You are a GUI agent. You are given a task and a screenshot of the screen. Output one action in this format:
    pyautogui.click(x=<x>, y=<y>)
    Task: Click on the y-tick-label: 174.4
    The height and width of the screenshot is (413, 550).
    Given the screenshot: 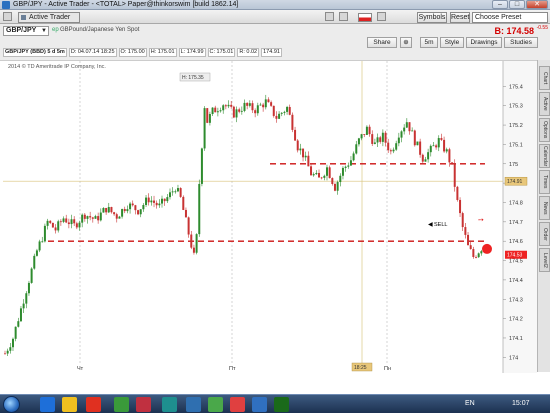 What is the action you would take?
    pyautogui.click(x=516, y=281)
    